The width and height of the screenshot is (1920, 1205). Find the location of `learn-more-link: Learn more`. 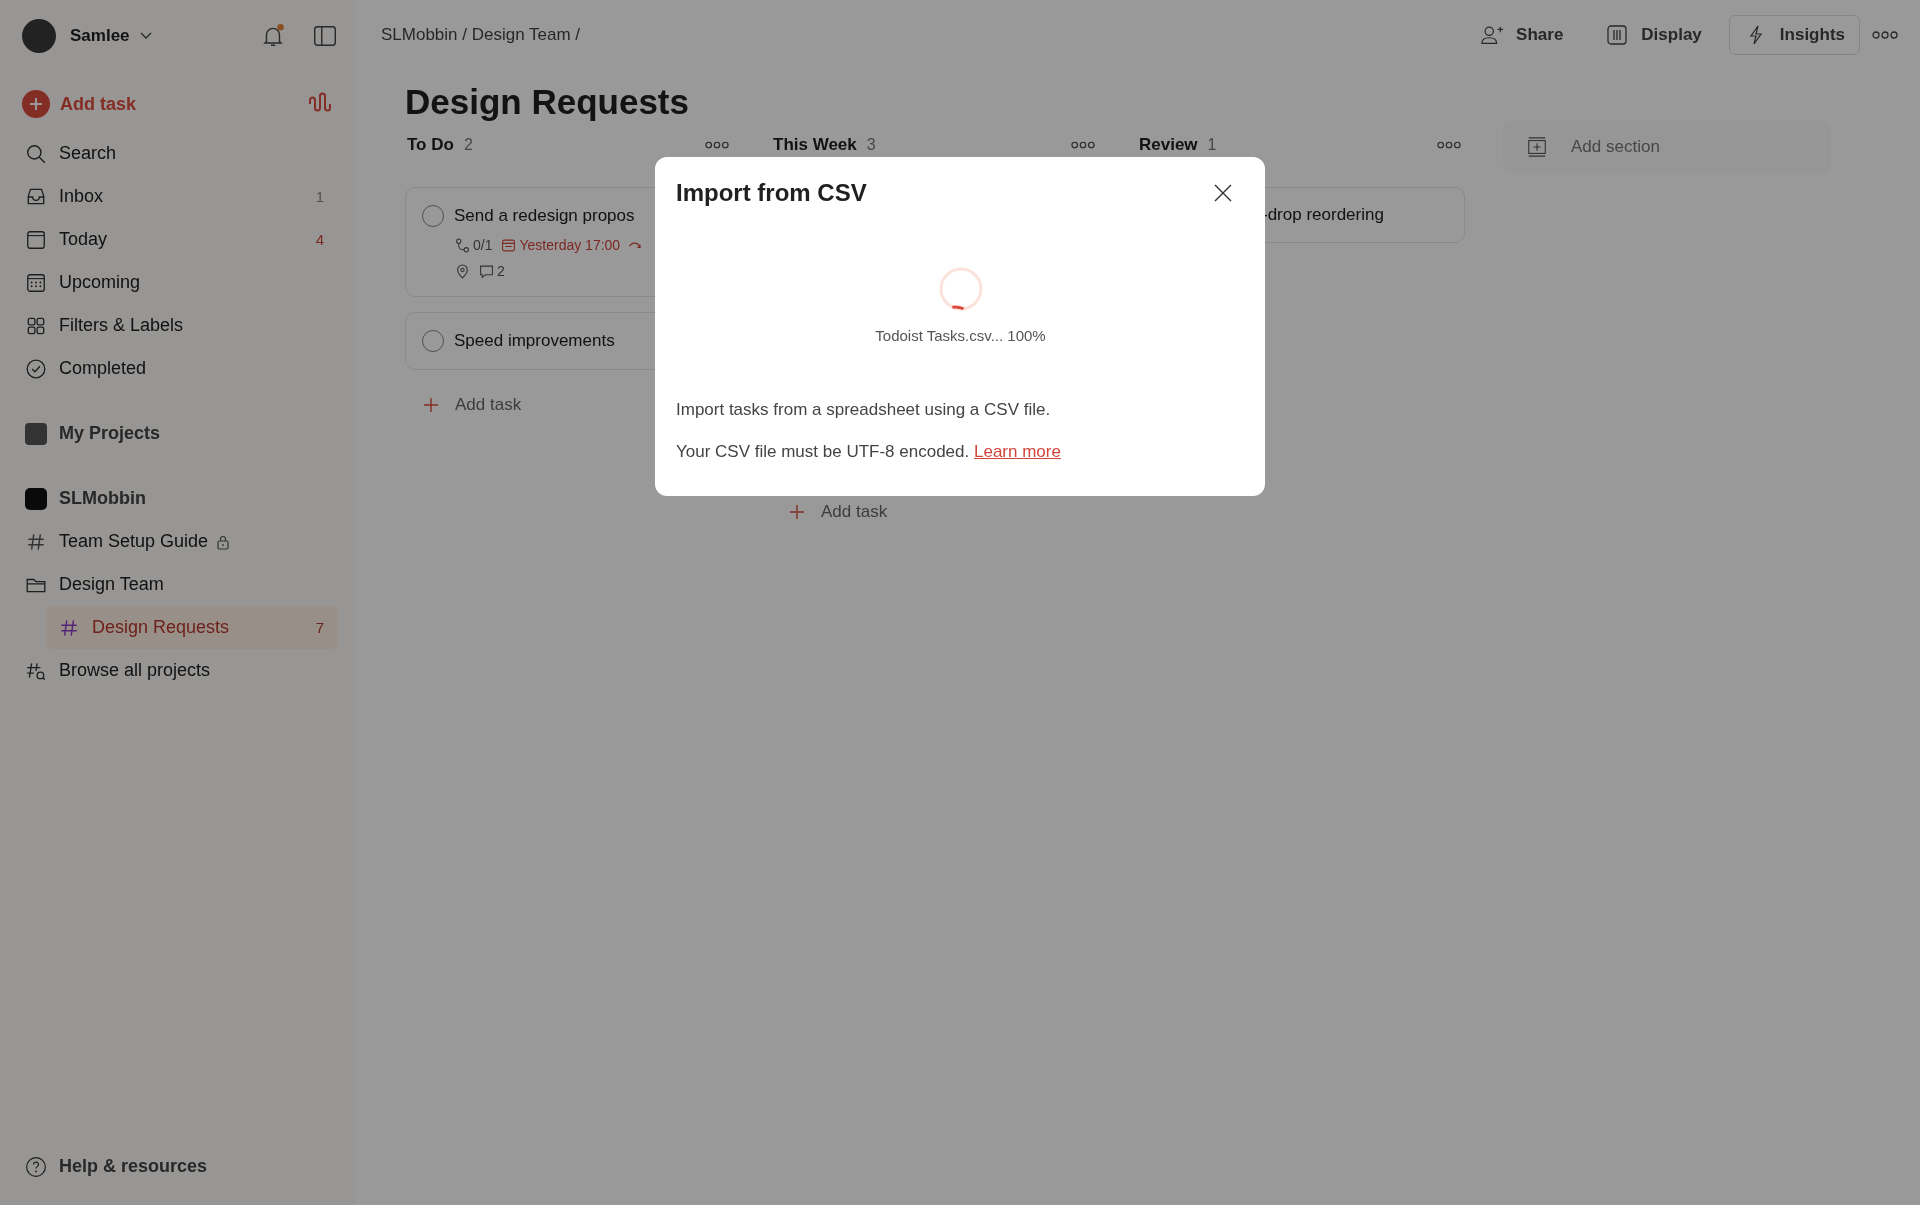

learn-more-link: Learn more is located at coordinates (1017, 451).